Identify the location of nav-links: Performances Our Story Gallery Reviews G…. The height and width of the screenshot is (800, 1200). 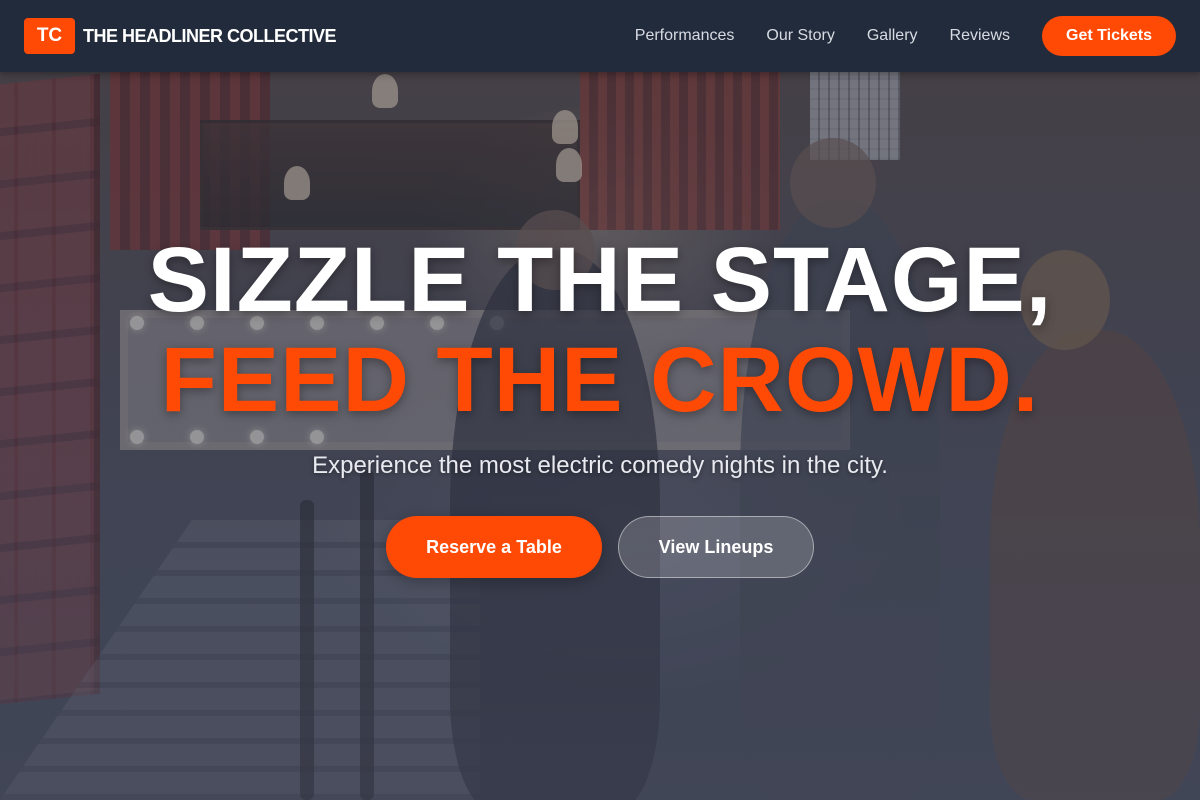
(905, 36).